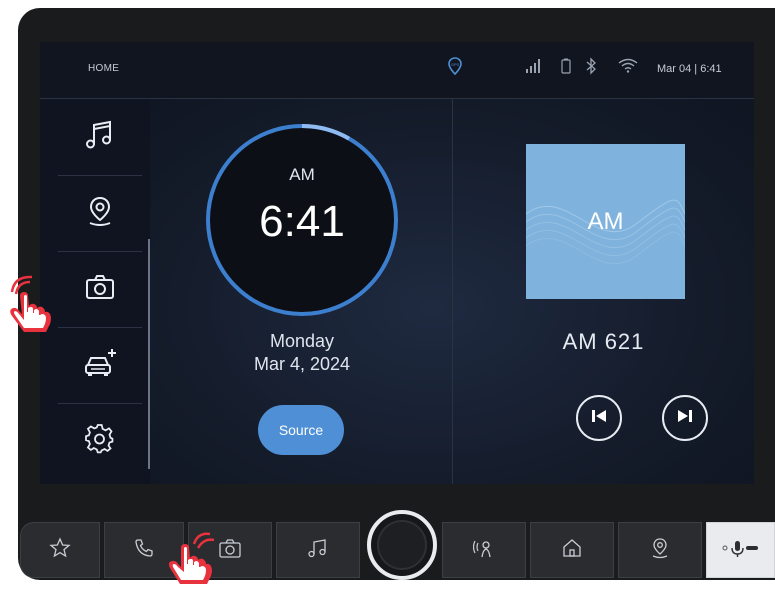  I want to click on star-icon, so click(60, 550).